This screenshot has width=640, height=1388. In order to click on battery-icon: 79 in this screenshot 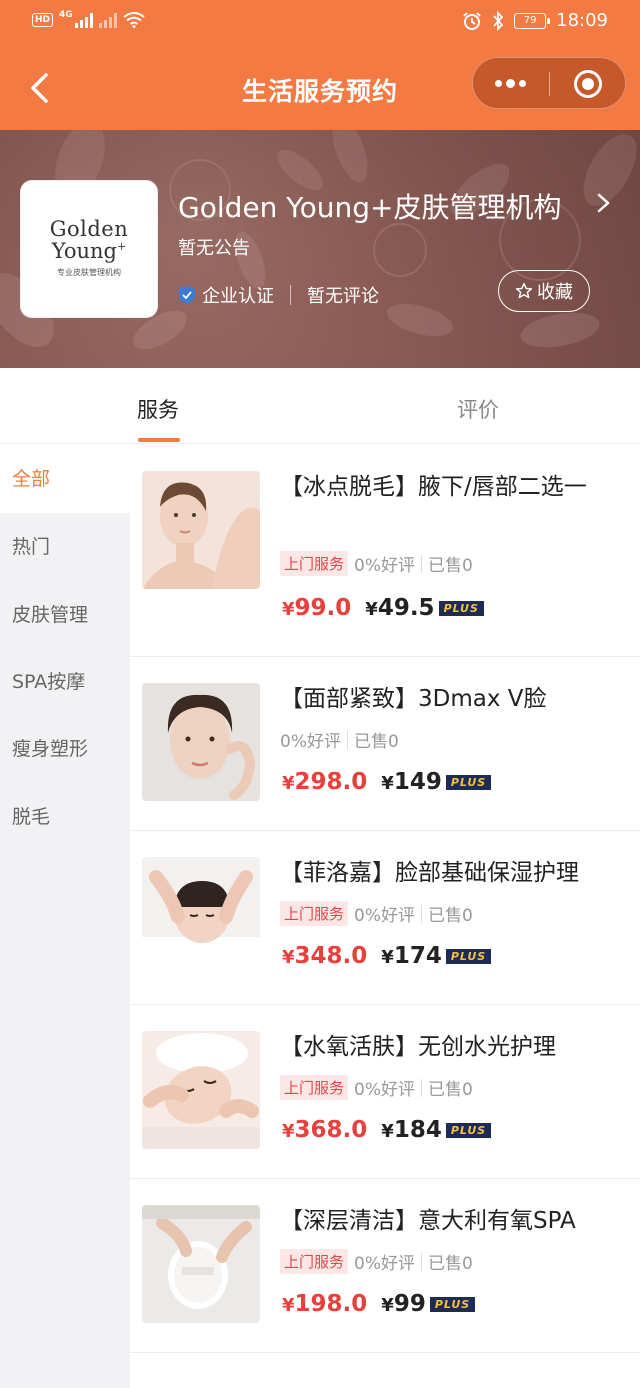, I will do `click(532, 20)`.